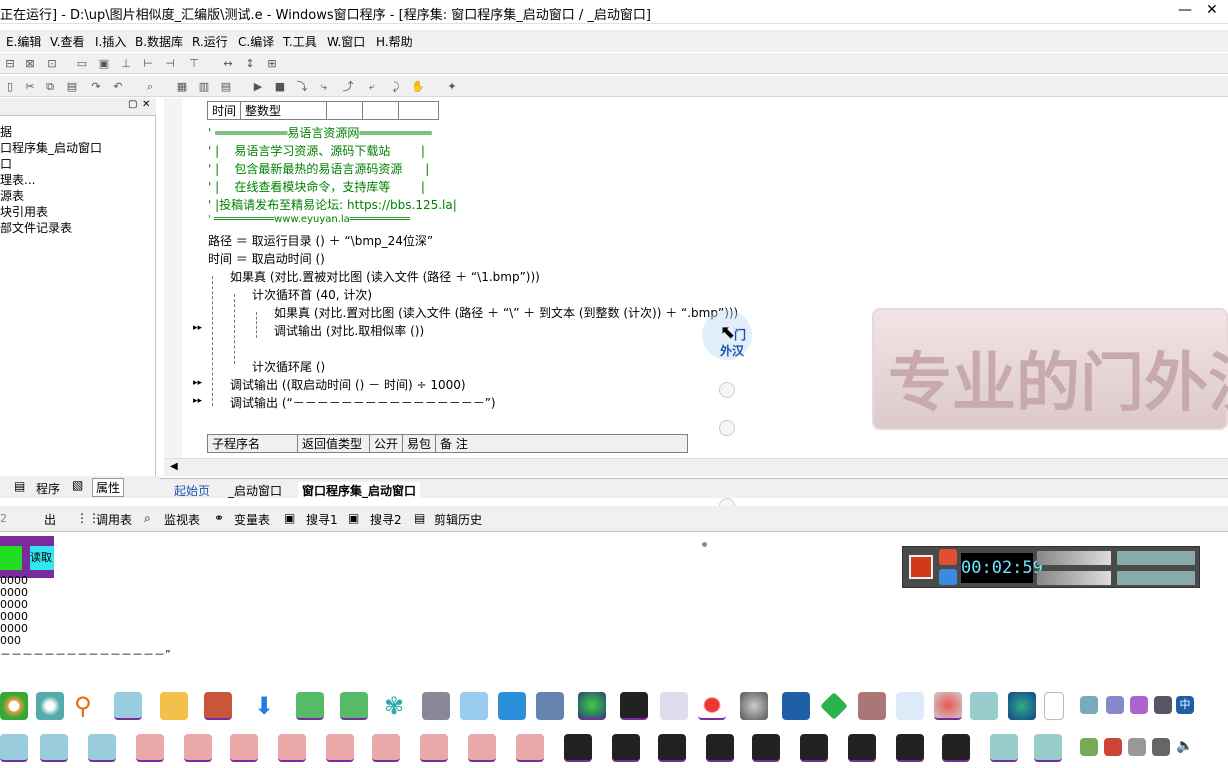  Describe the element at coordinates (1185, 10) in the screenshot. I see `minimize-button: —` at that location.